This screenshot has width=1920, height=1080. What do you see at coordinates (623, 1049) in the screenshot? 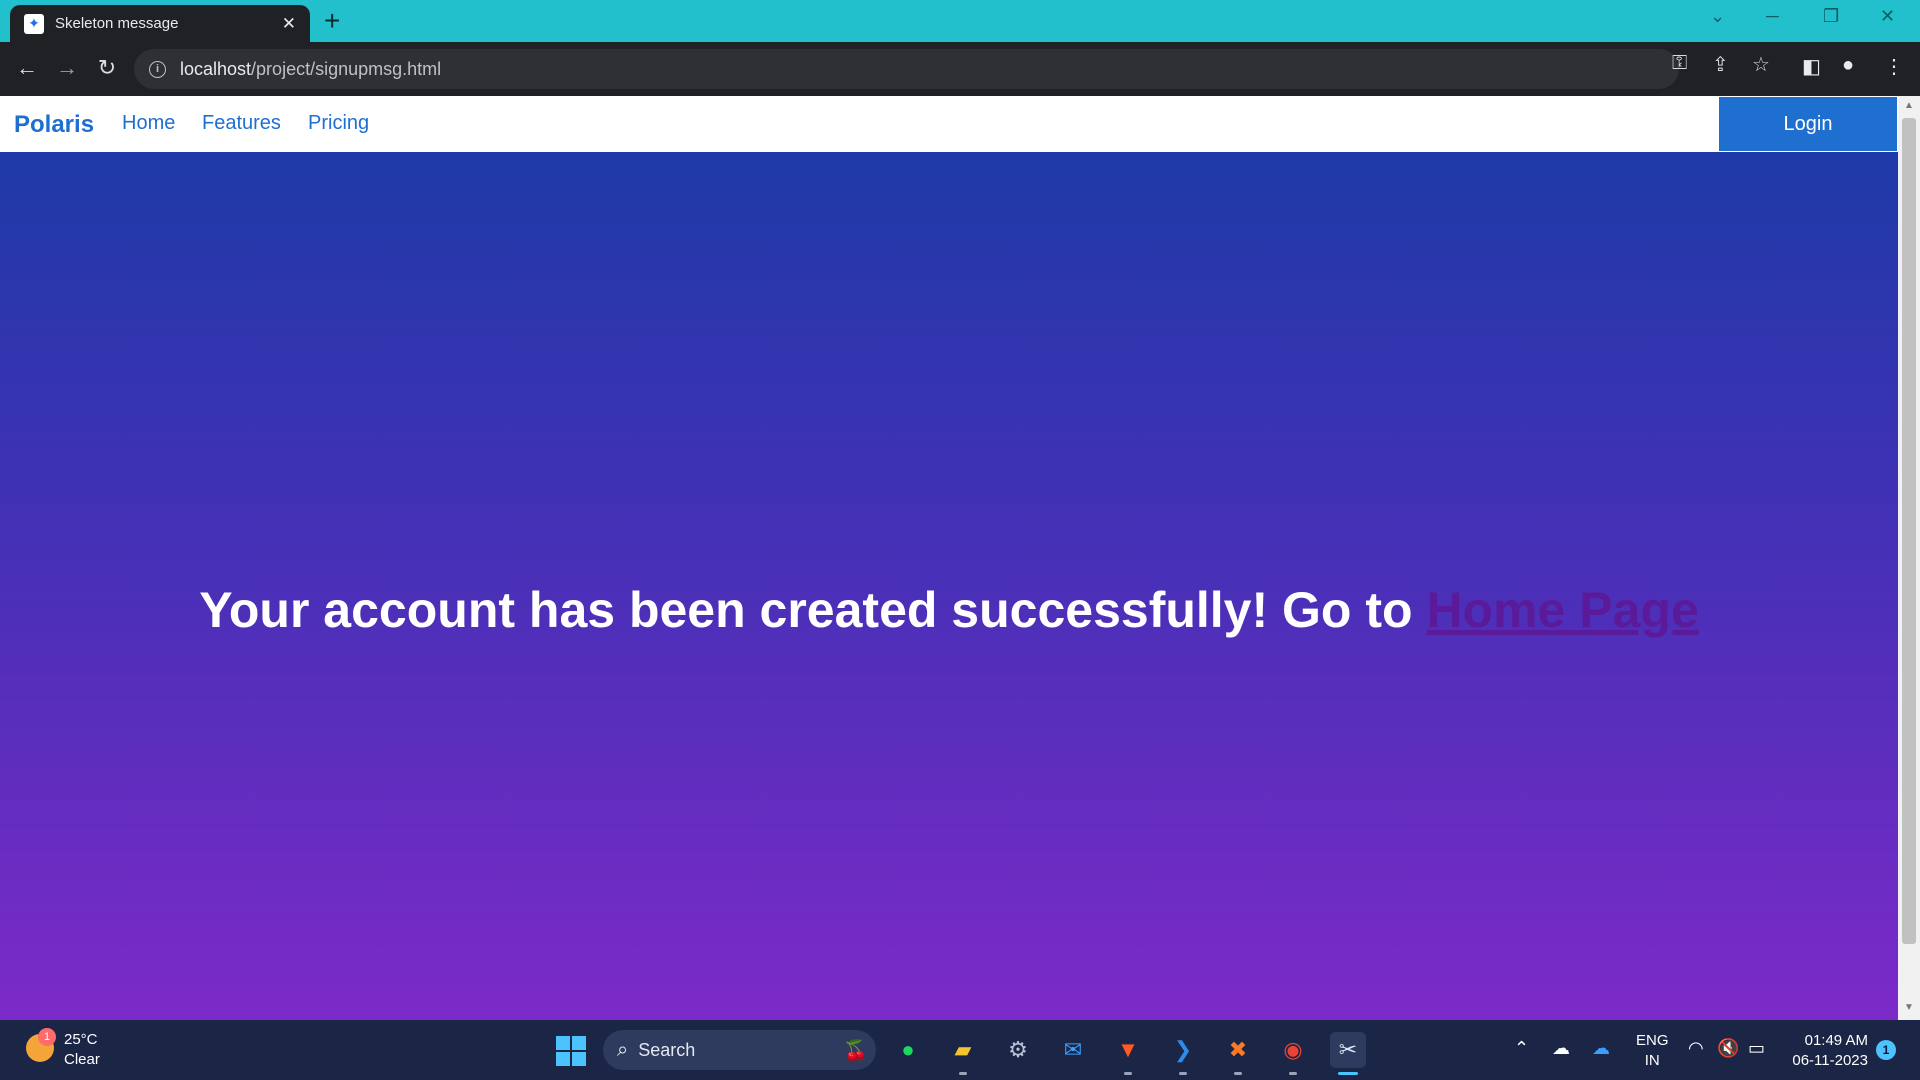
I see `search-icon: ⌕` at bounding box center [623, 1049].